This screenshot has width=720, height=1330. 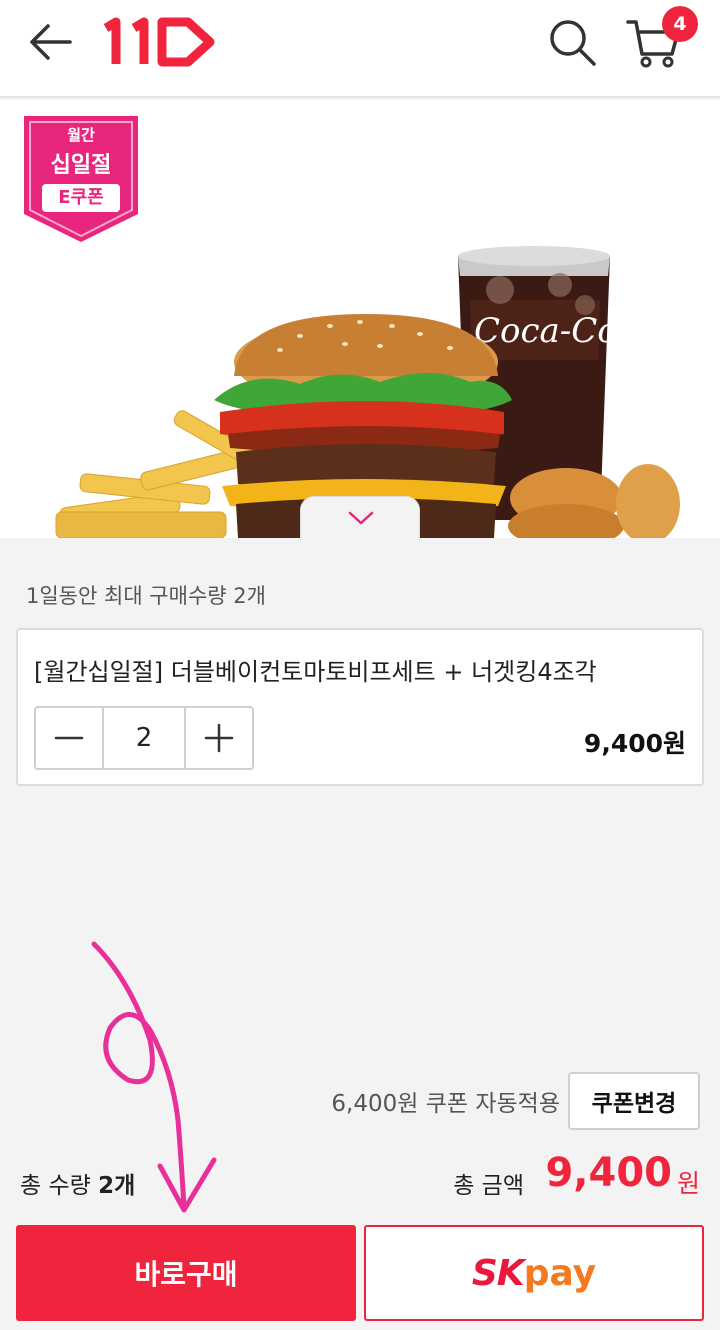 I want to click on quantity-stepper: 2, so click(x=144, y=738).